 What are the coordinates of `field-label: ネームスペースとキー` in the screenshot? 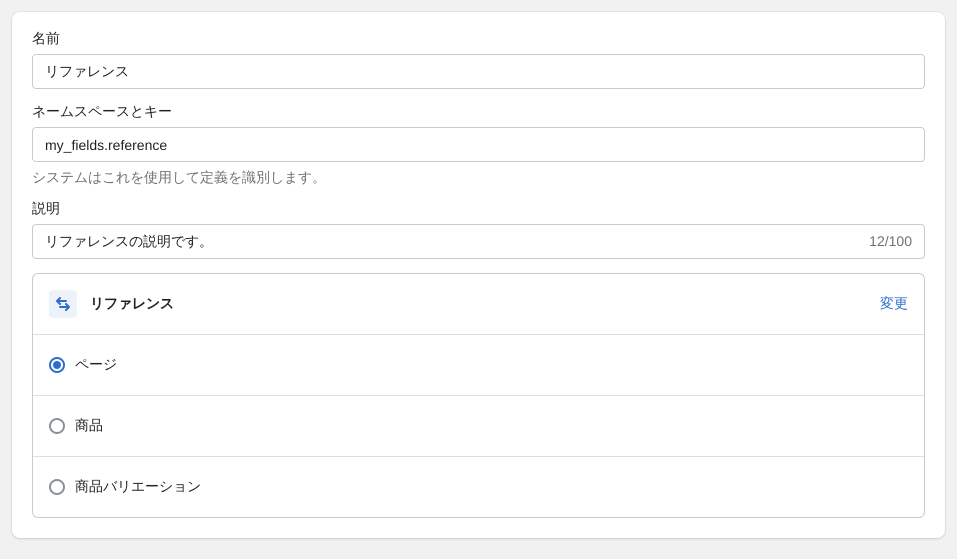 It's located at (102, 111).